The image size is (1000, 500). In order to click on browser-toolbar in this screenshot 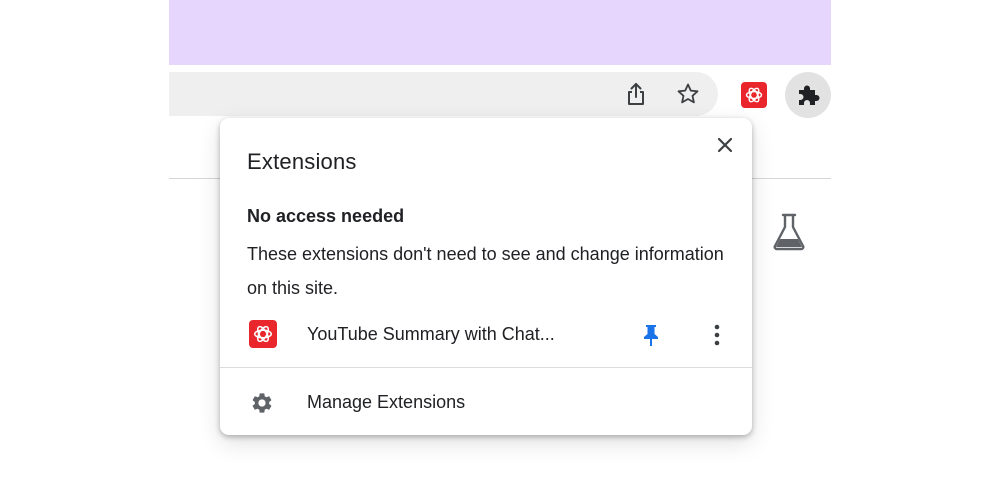, I will do `click(500, 92)`.